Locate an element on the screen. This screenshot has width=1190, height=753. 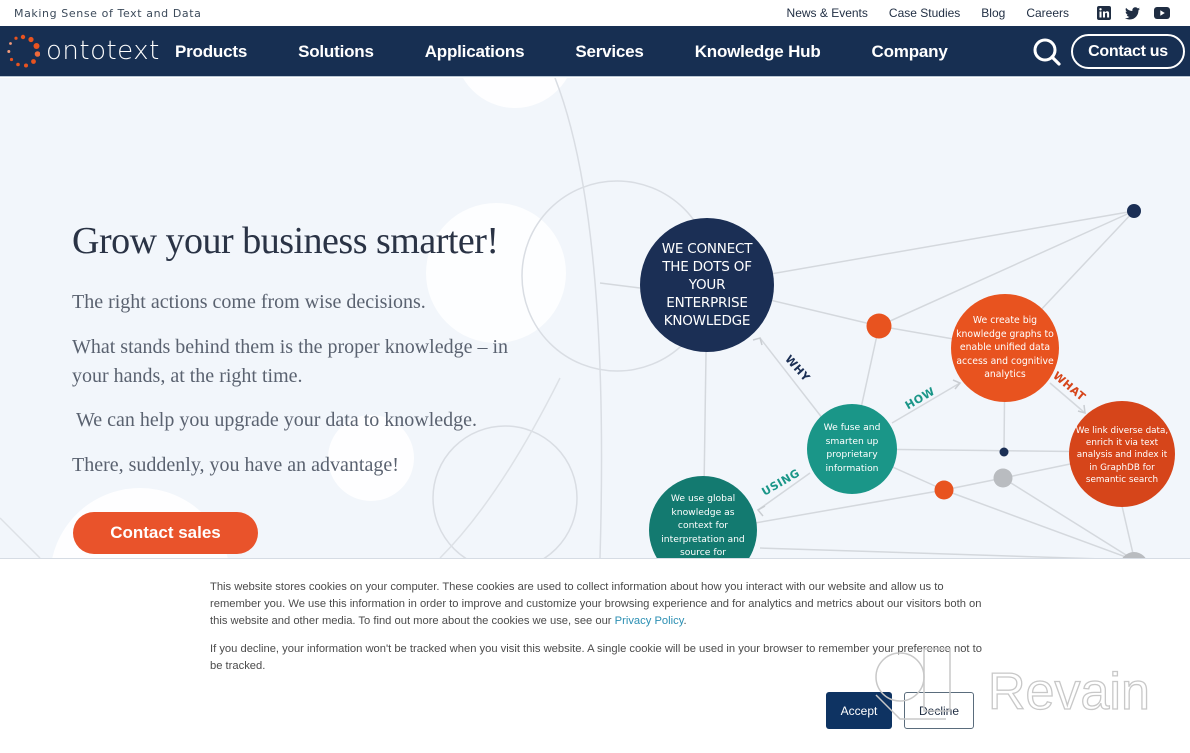
top-link-careers: Careers is located at coordinates (1047, 13).